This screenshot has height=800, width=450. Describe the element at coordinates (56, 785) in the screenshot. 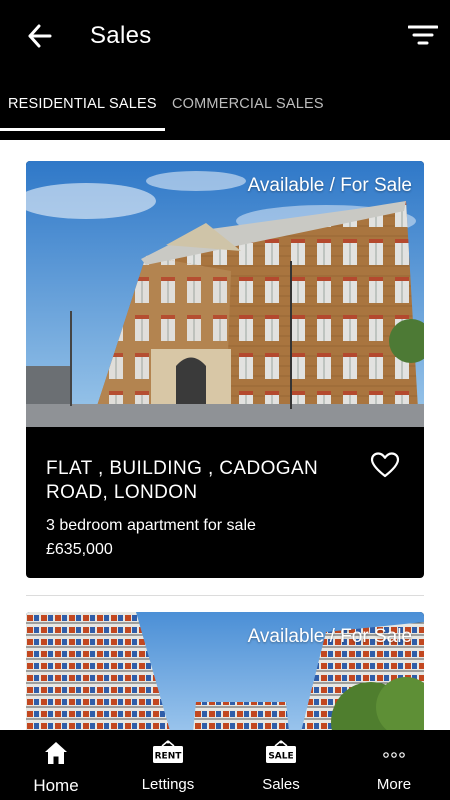

I see `nav-home-label: Home` at that location.